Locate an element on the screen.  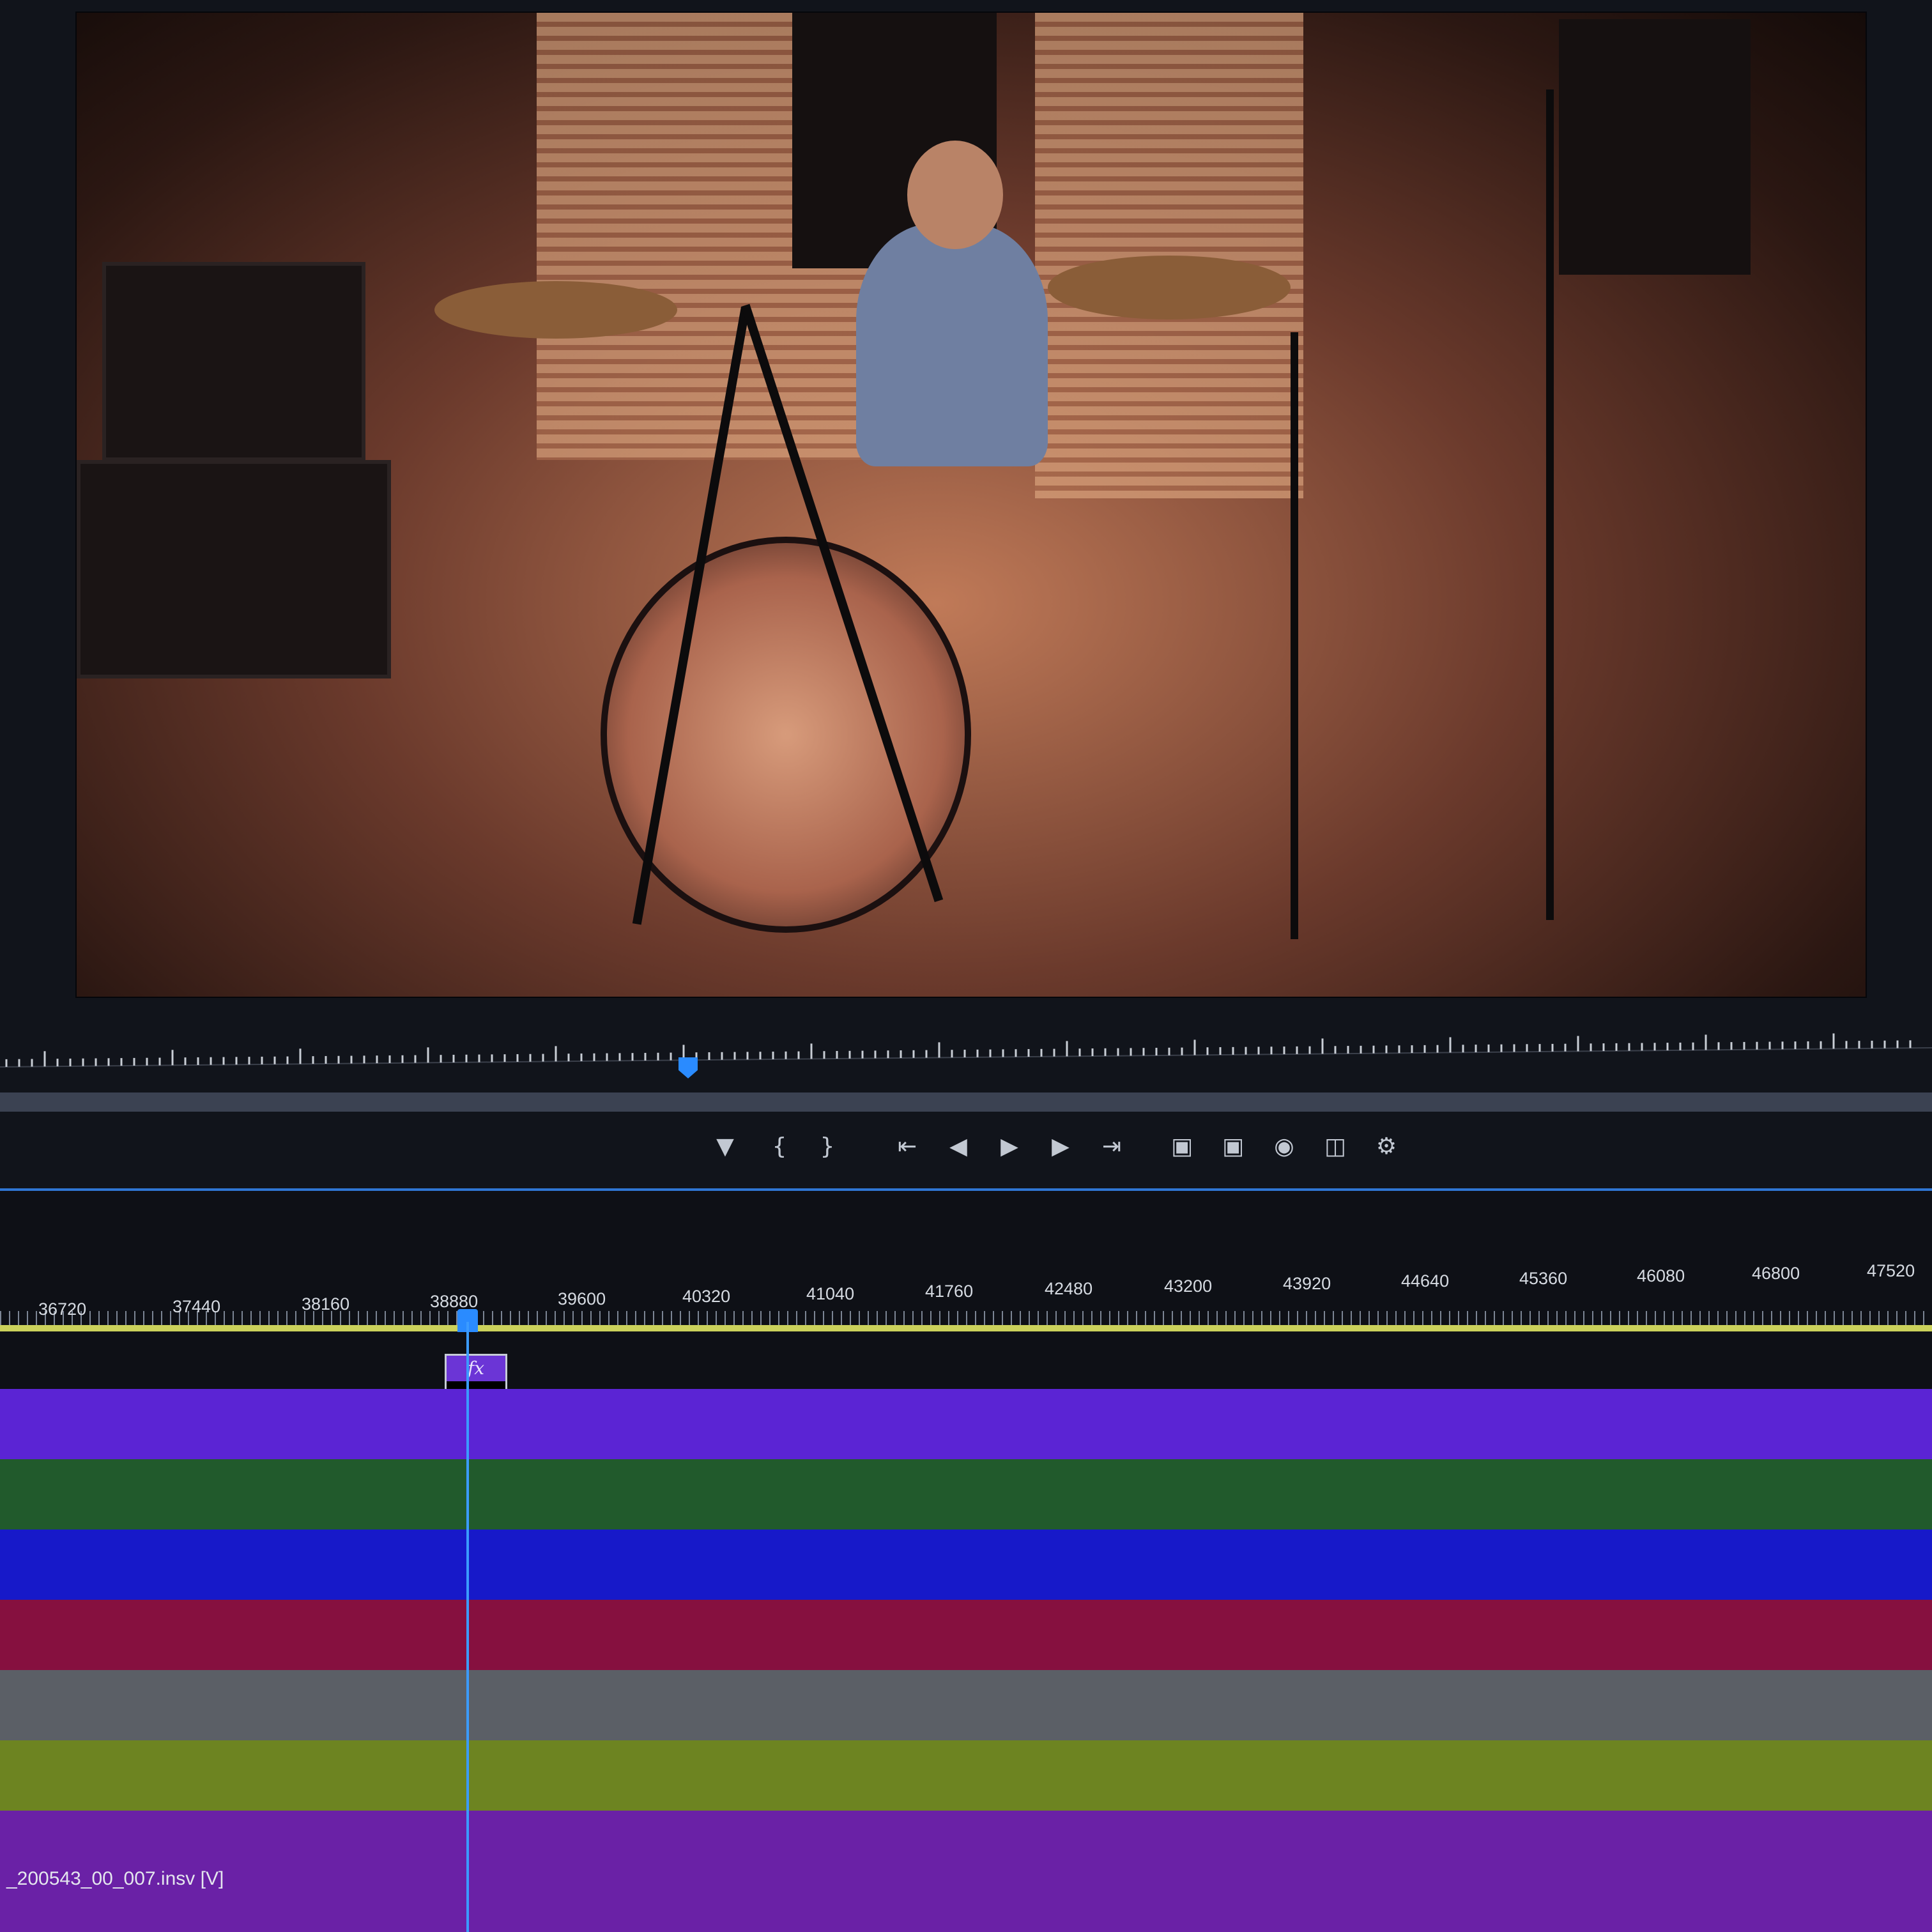
track-blue is located at coordinates (966, 1564).